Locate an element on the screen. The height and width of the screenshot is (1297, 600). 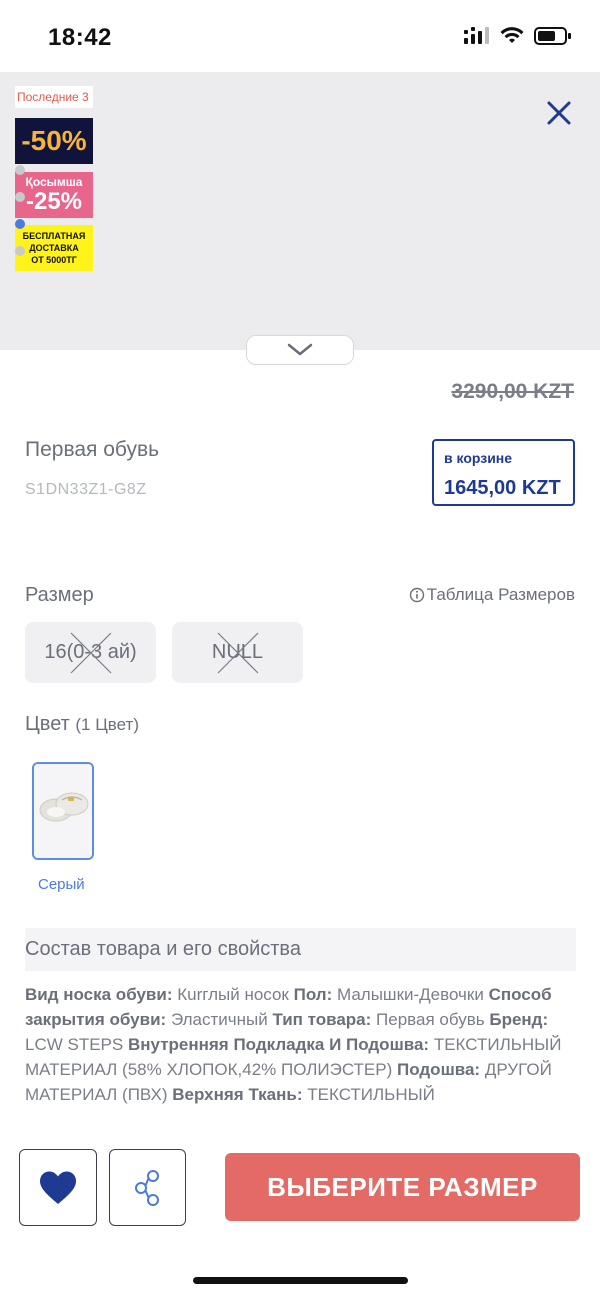
gallery-pagination is located at coordinates (20, 219).